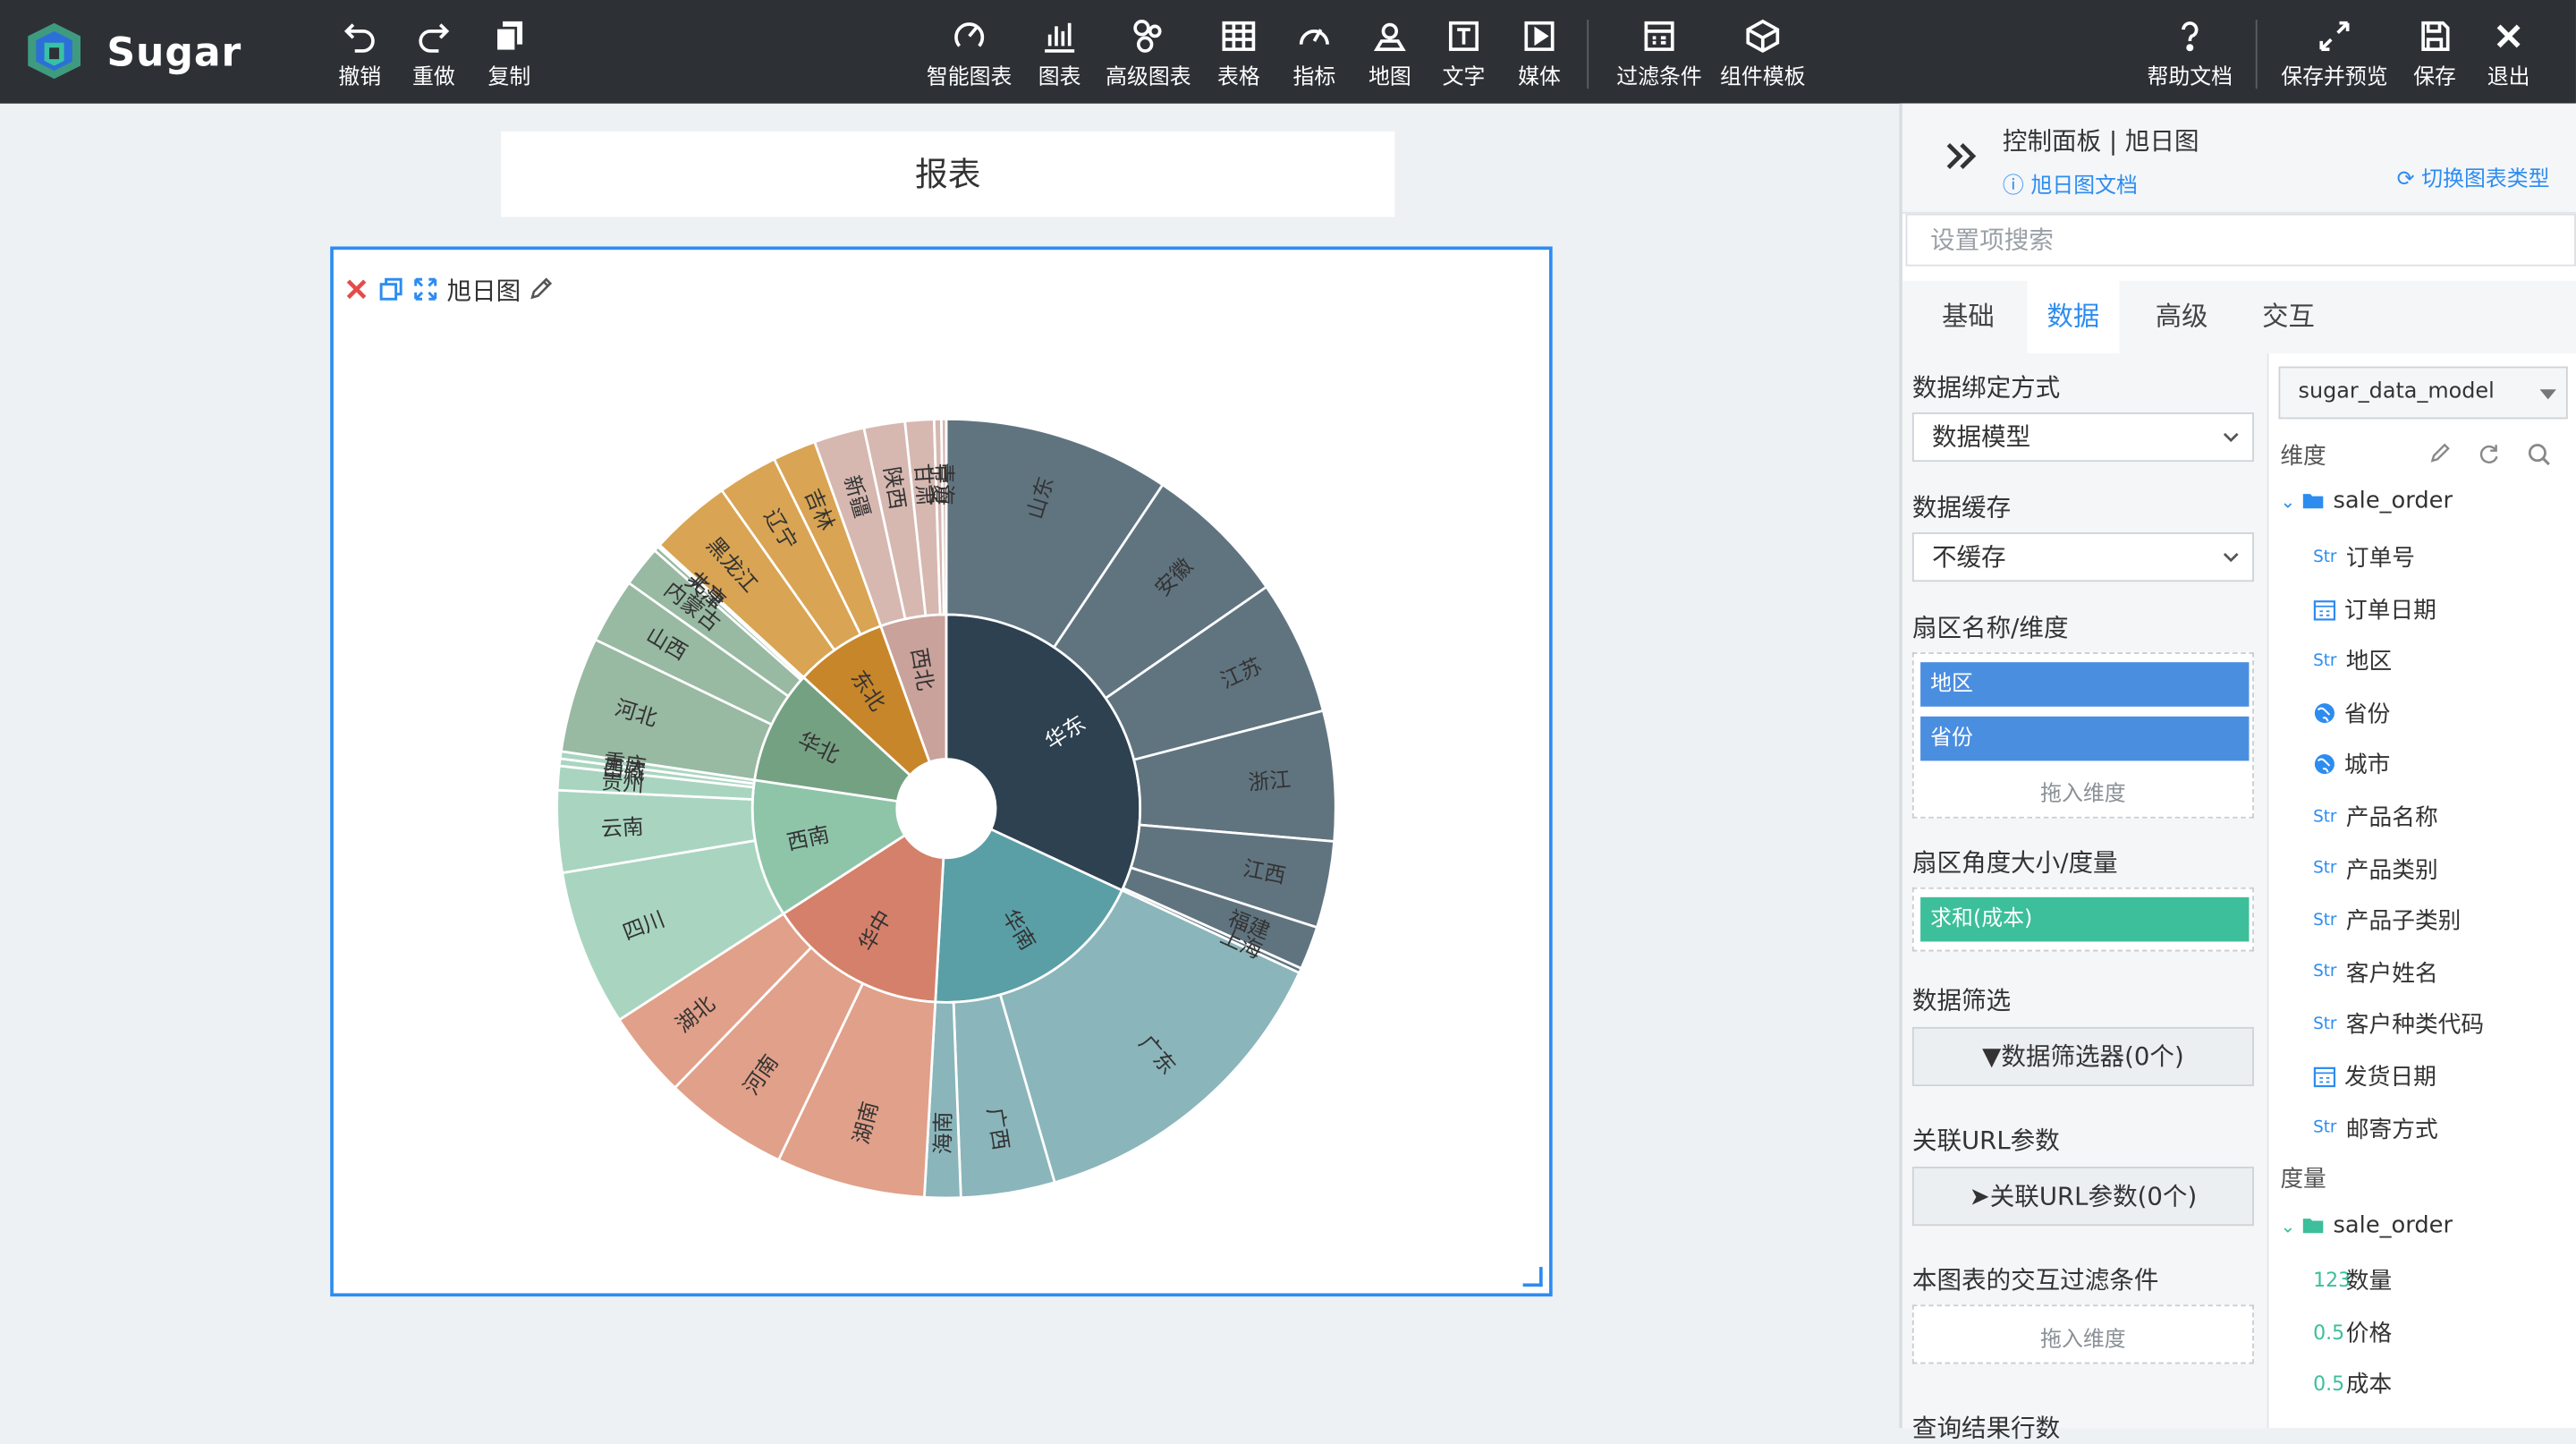 The image size is (2576, 1444). What do you see at coordinates (2389, 610) in the screenshot?
I see `field-name: 订单日期` at bounding box center [2389, 610].